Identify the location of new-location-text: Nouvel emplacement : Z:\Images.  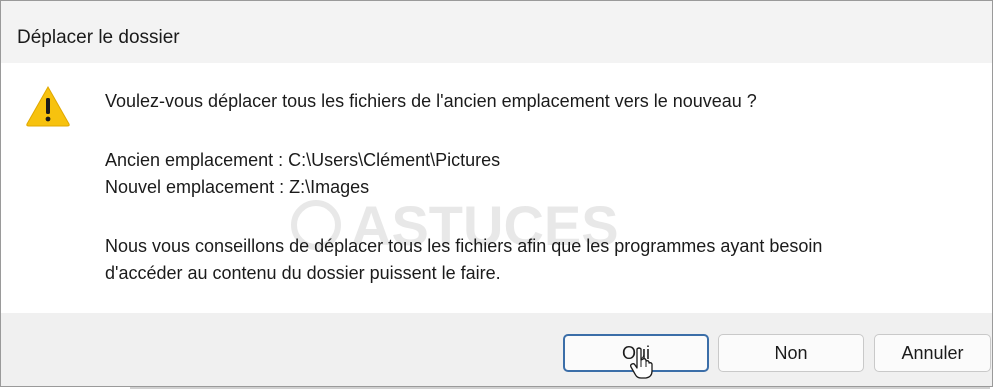
(237, 187).